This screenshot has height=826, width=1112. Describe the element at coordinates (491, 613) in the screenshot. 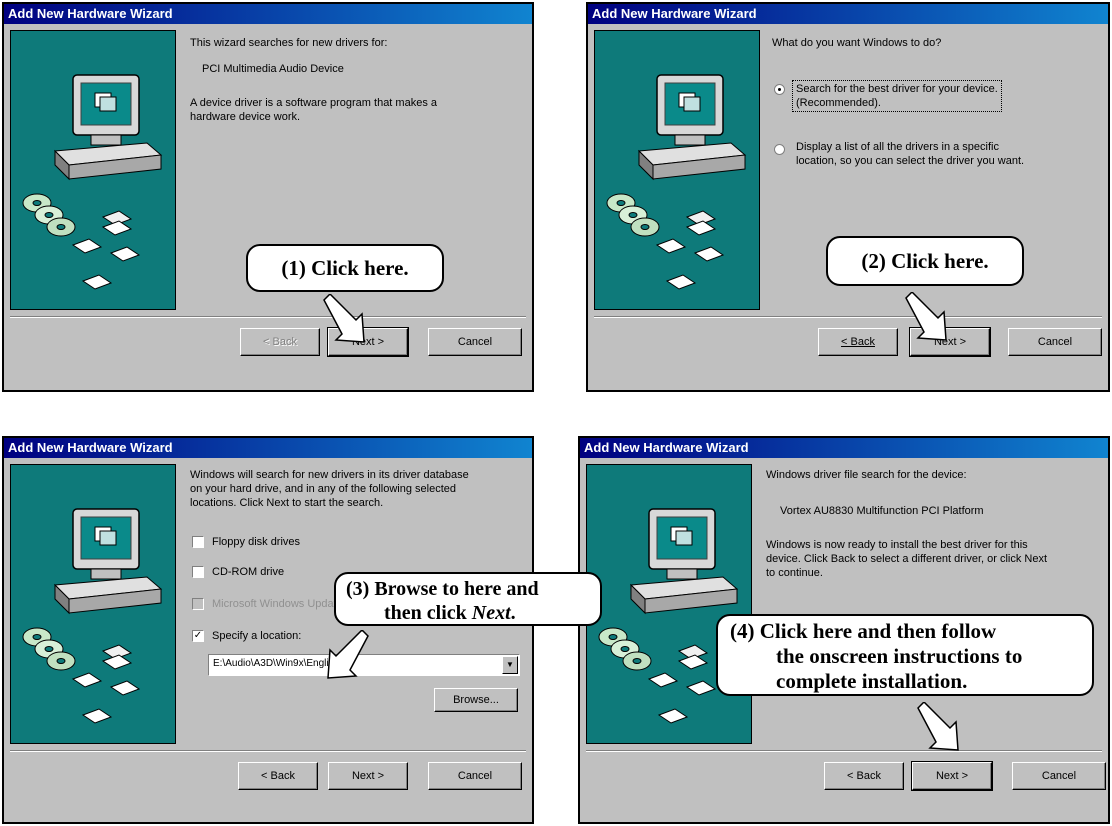

I see `callout-italic: Next` at that location.